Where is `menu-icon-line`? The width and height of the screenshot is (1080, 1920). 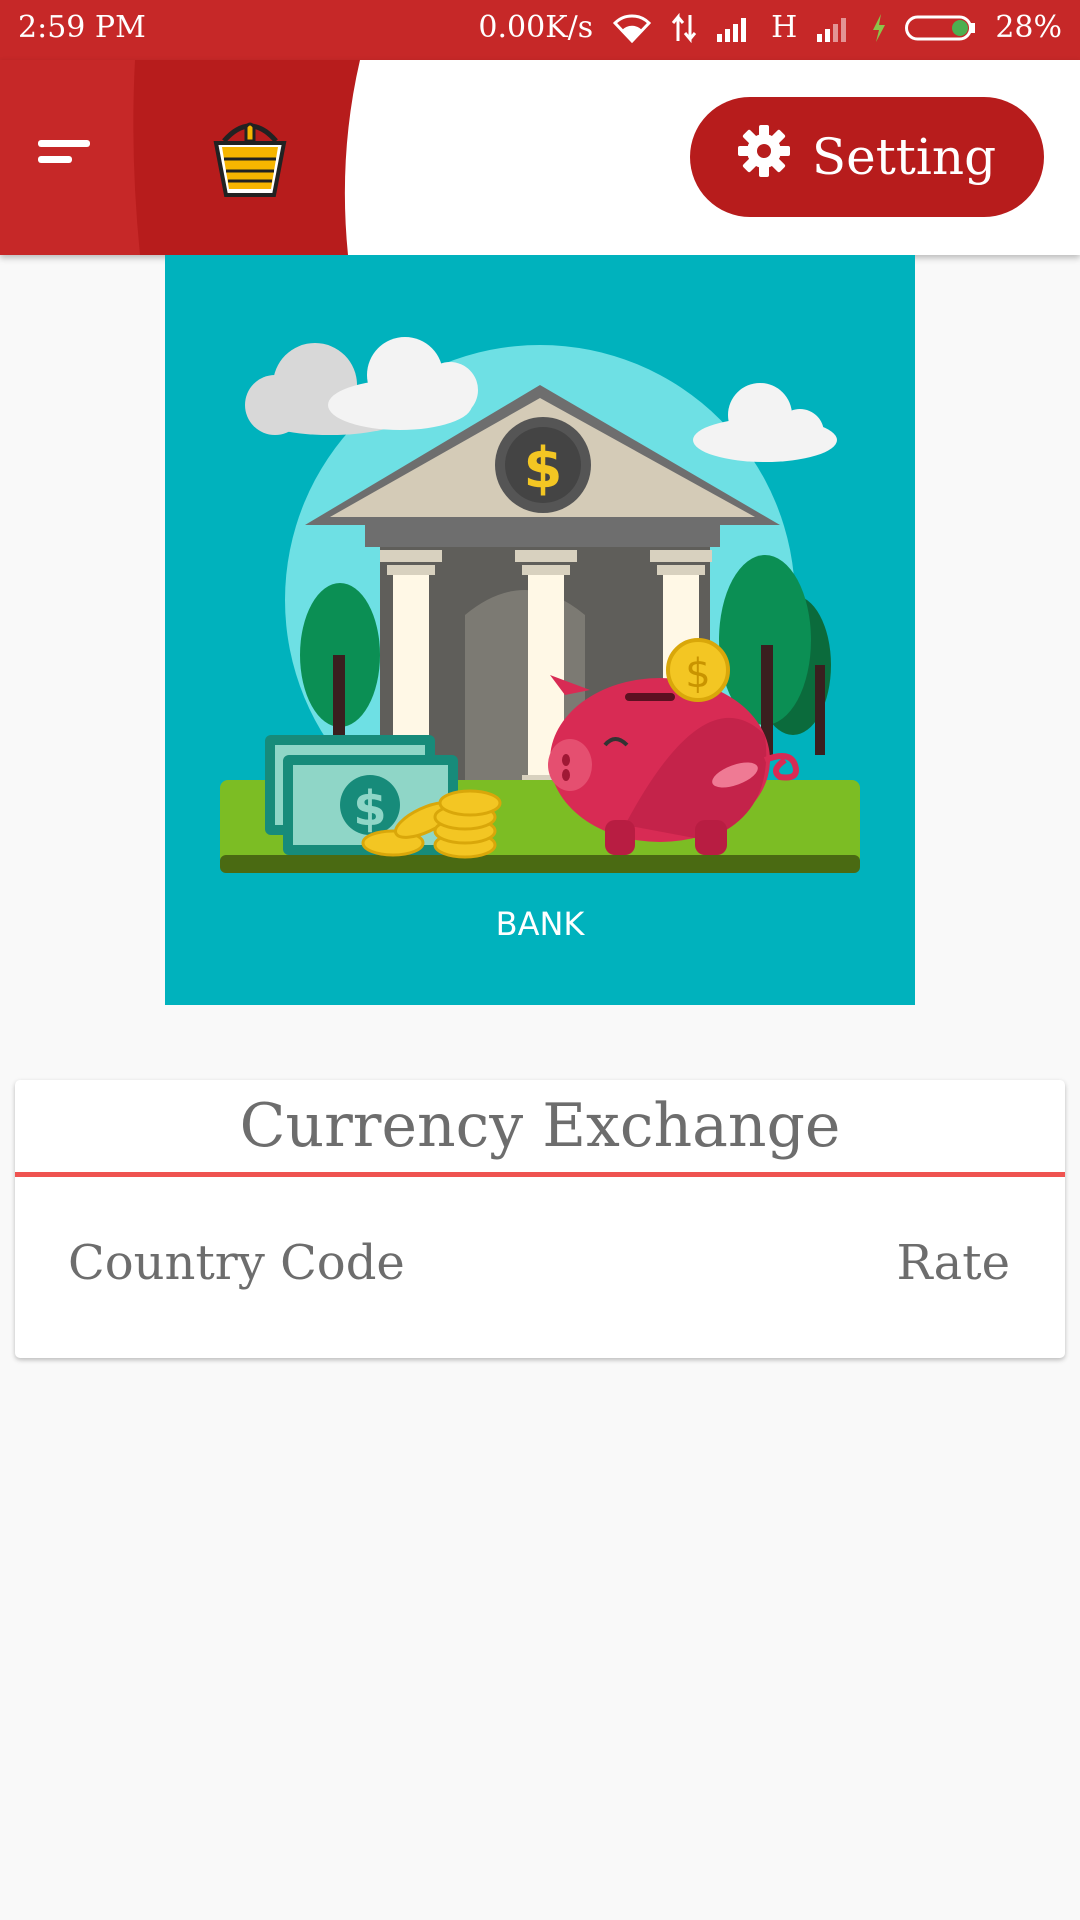 menu-icon-line is located at coordinates (55, 159).